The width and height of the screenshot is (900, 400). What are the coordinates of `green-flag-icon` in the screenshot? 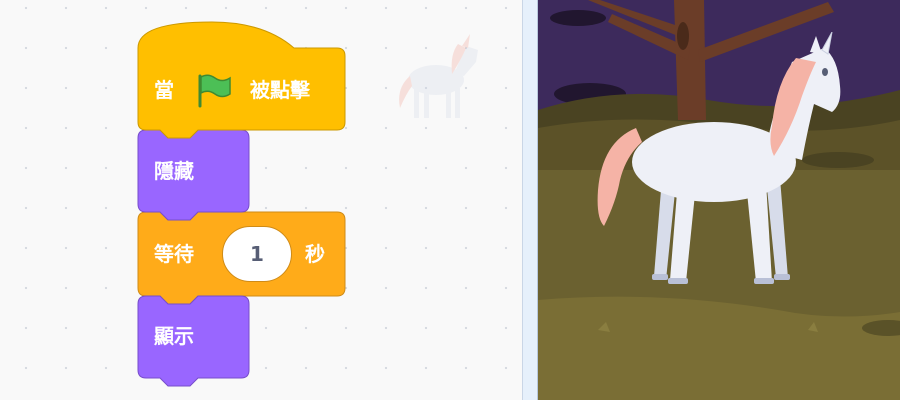 It's located at (215, 90).